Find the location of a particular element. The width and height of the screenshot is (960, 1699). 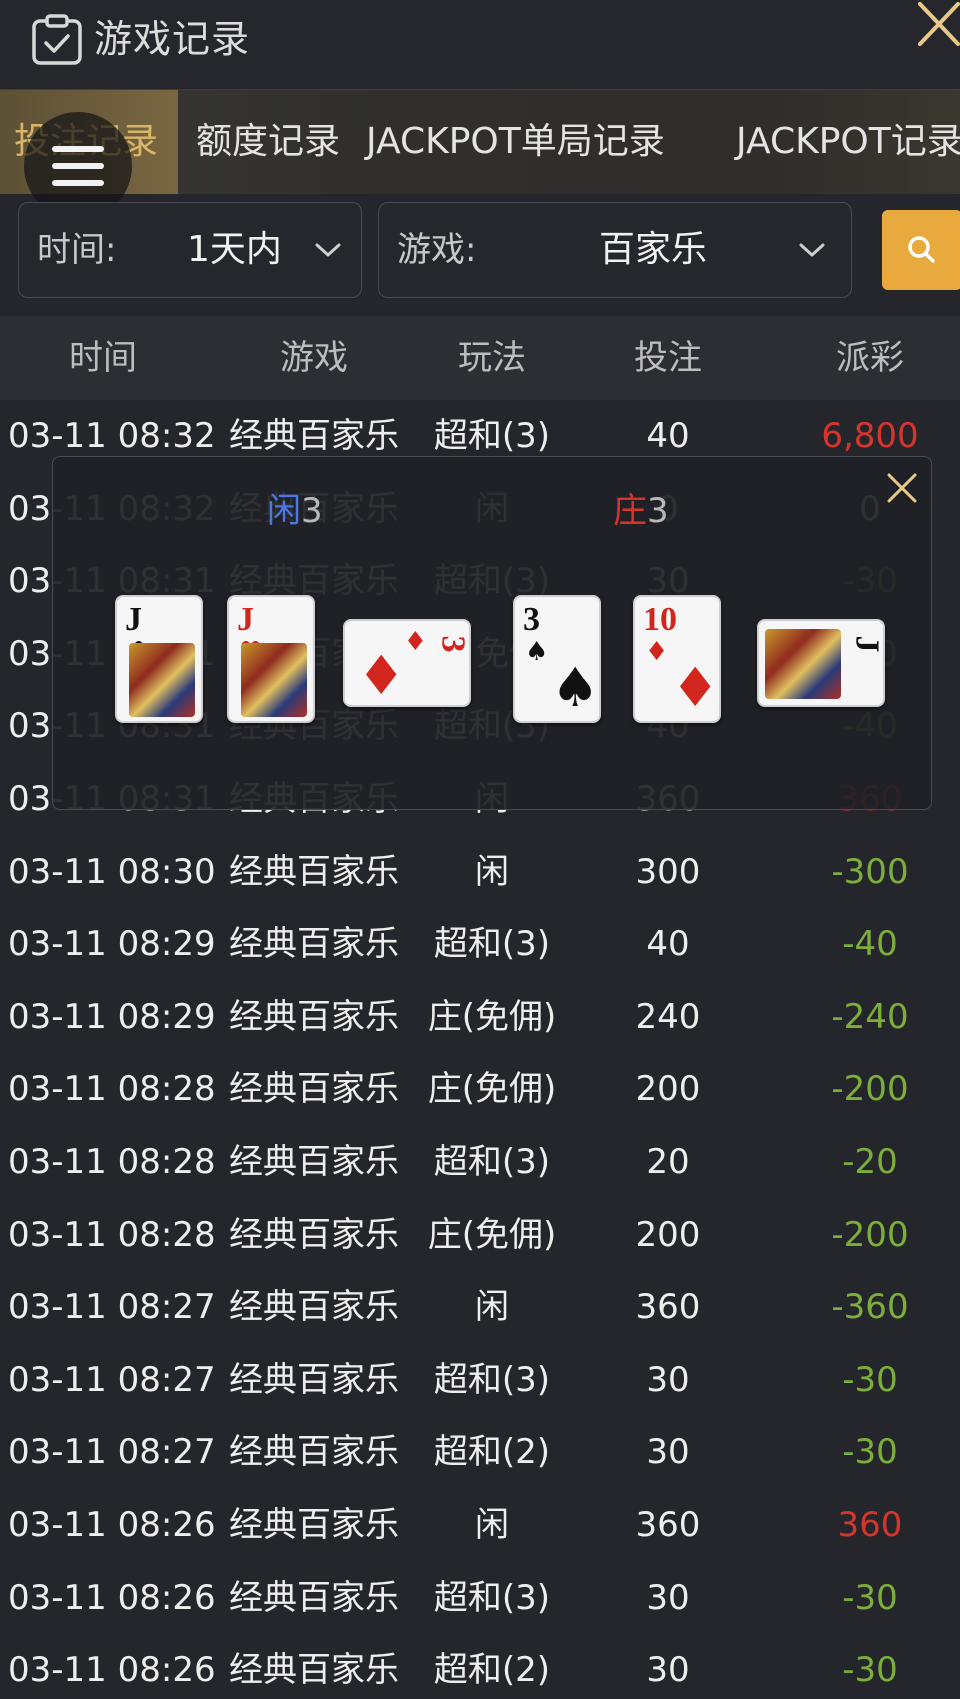

player-score: 3 is located at coordinates (312, 511).